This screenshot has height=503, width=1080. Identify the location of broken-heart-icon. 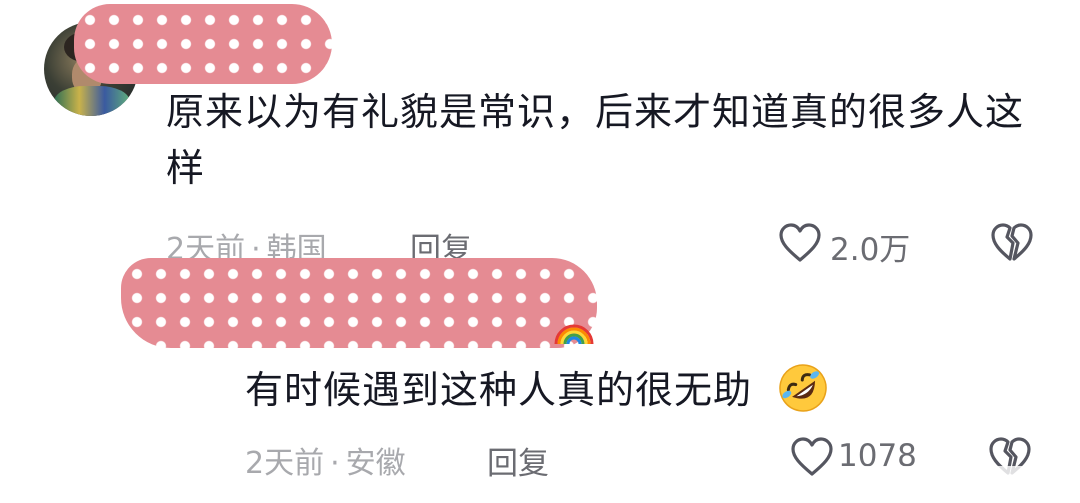
(1012, 245).